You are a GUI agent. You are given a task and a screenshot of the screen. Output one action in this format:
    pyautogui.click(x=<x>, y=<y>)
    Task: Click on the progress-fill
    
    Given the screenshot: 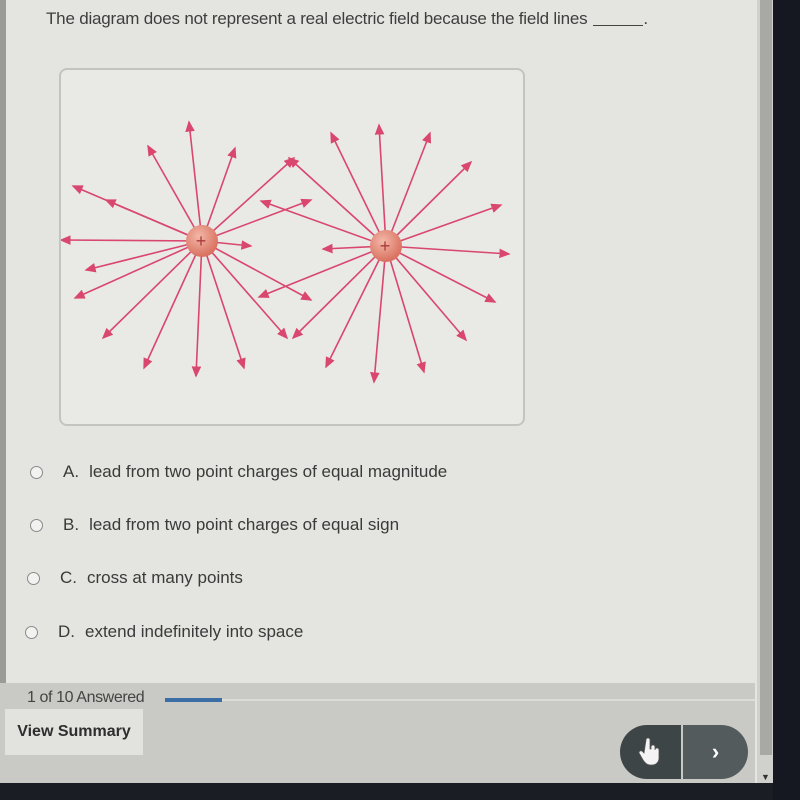 What is the action you would take?
    pyautogui.click(x=193, y=700)
    